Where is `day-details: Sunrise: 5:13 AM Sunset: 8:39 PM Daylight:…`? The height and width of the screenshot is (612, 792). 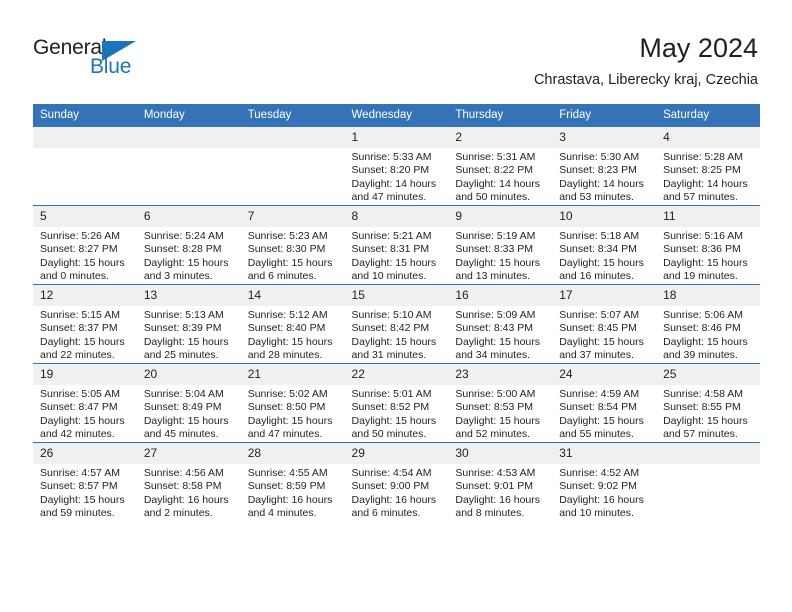
day-details: Sunrise: 5:13 AM Sunset: 8:39 PM Daylight:… is located at coordinates (189, 334).